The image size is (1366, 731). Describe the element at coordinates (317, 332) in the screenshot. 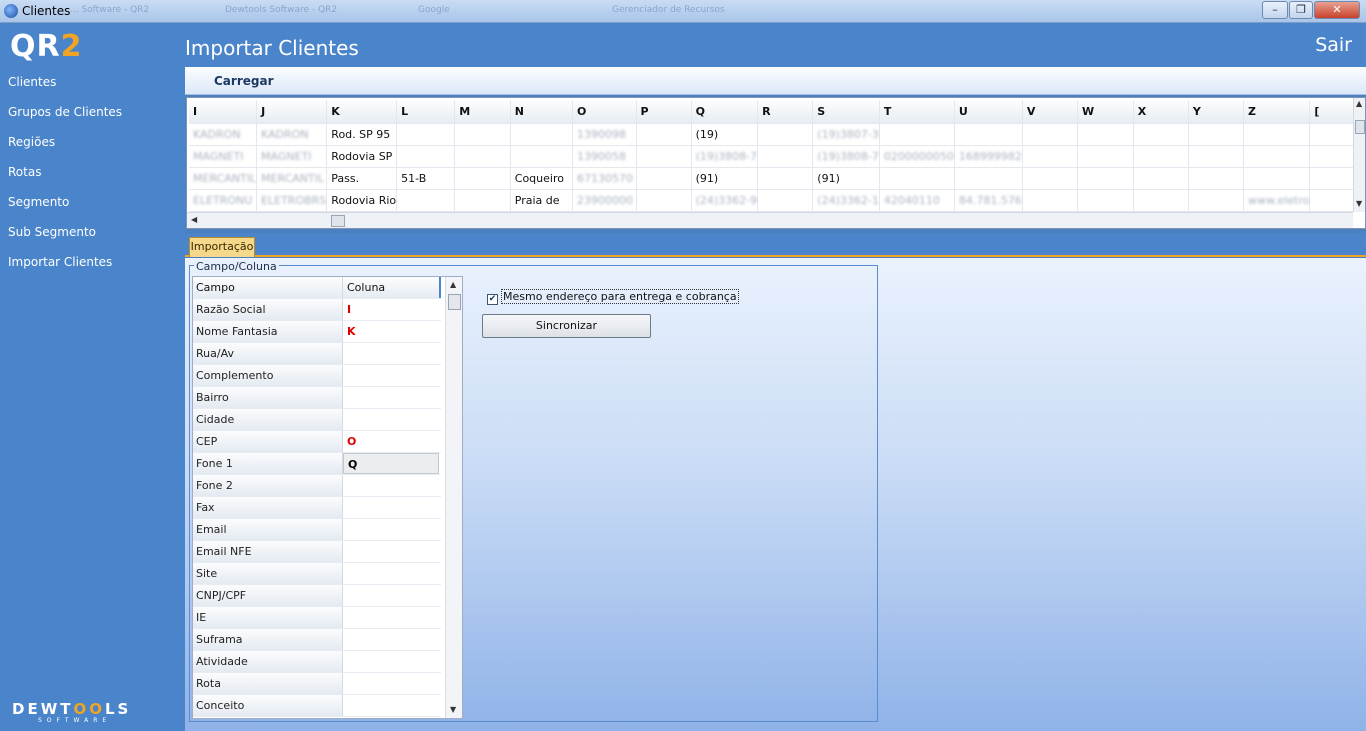

I see `mapping-row: Nome Fantasia K` at that location.